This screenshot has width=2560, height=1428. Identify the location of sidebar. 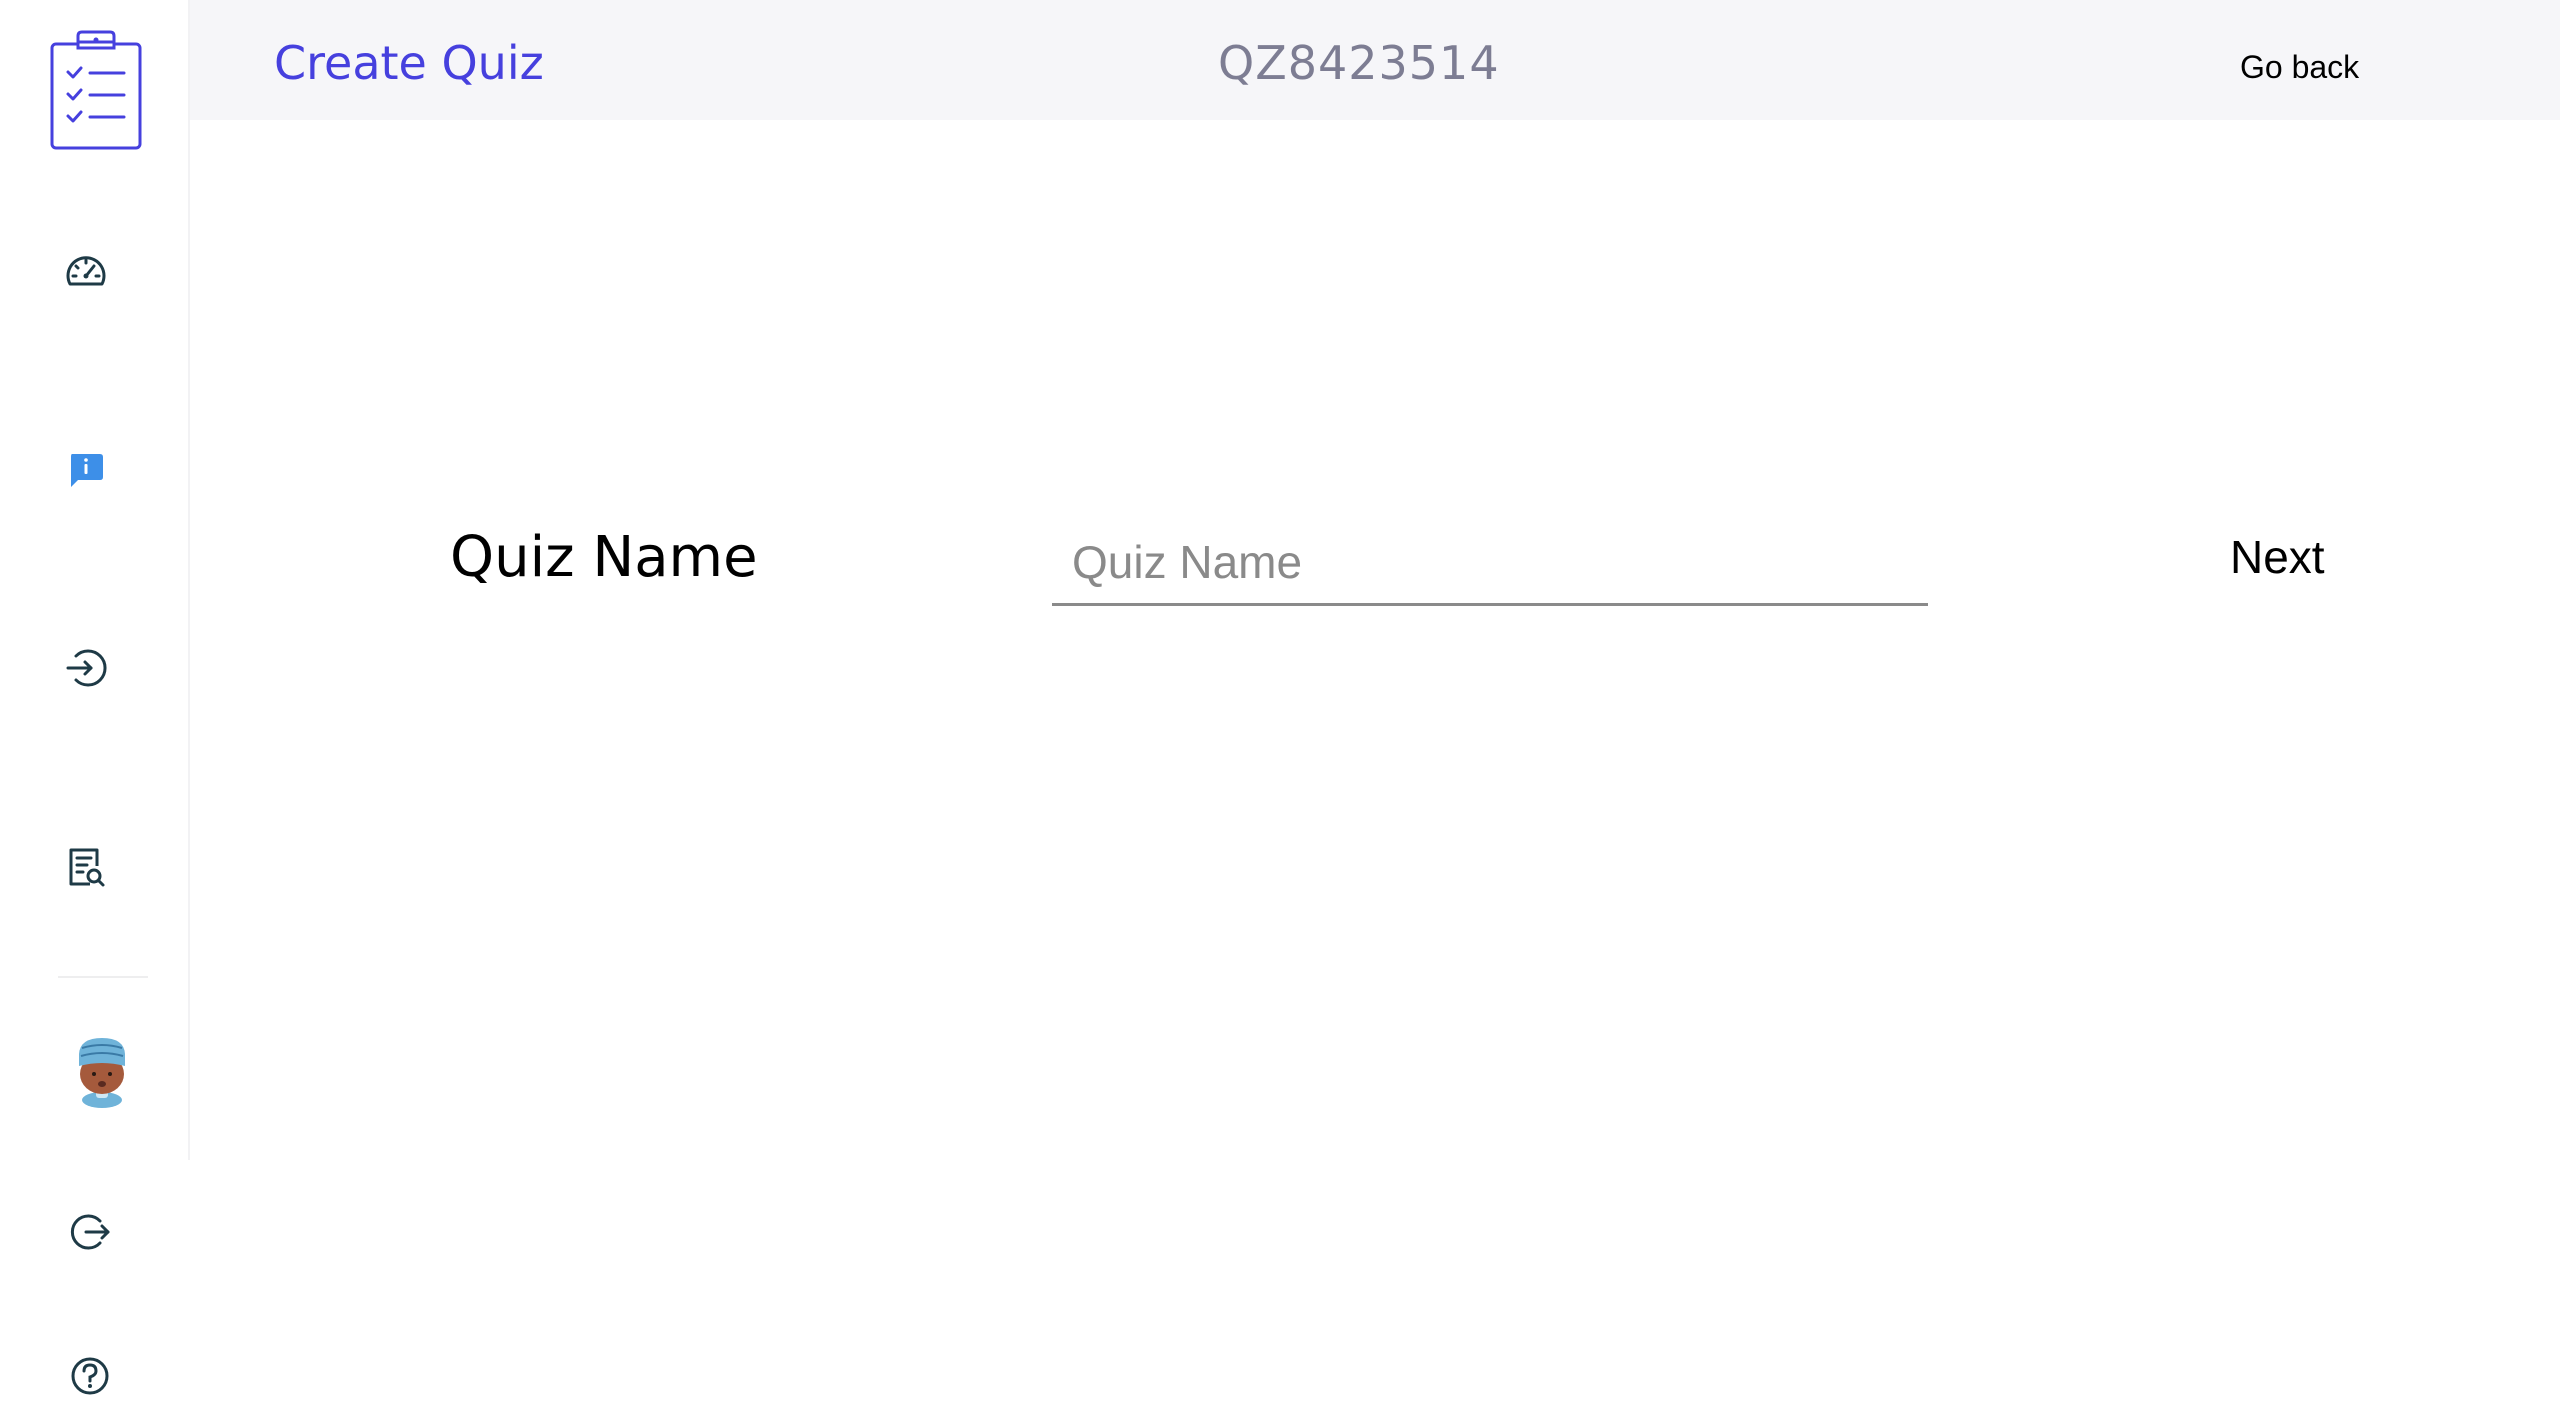
(95, 697).